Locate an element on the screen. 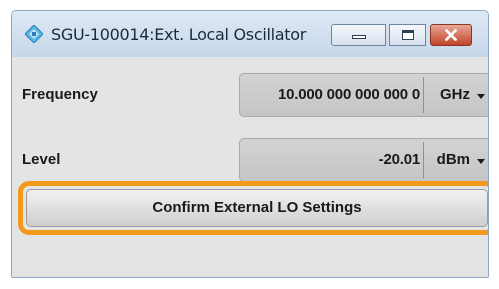 Image resolution: width=499 pixels, height=289 pixels. maximize-icon is located at coordinates (408, 35).